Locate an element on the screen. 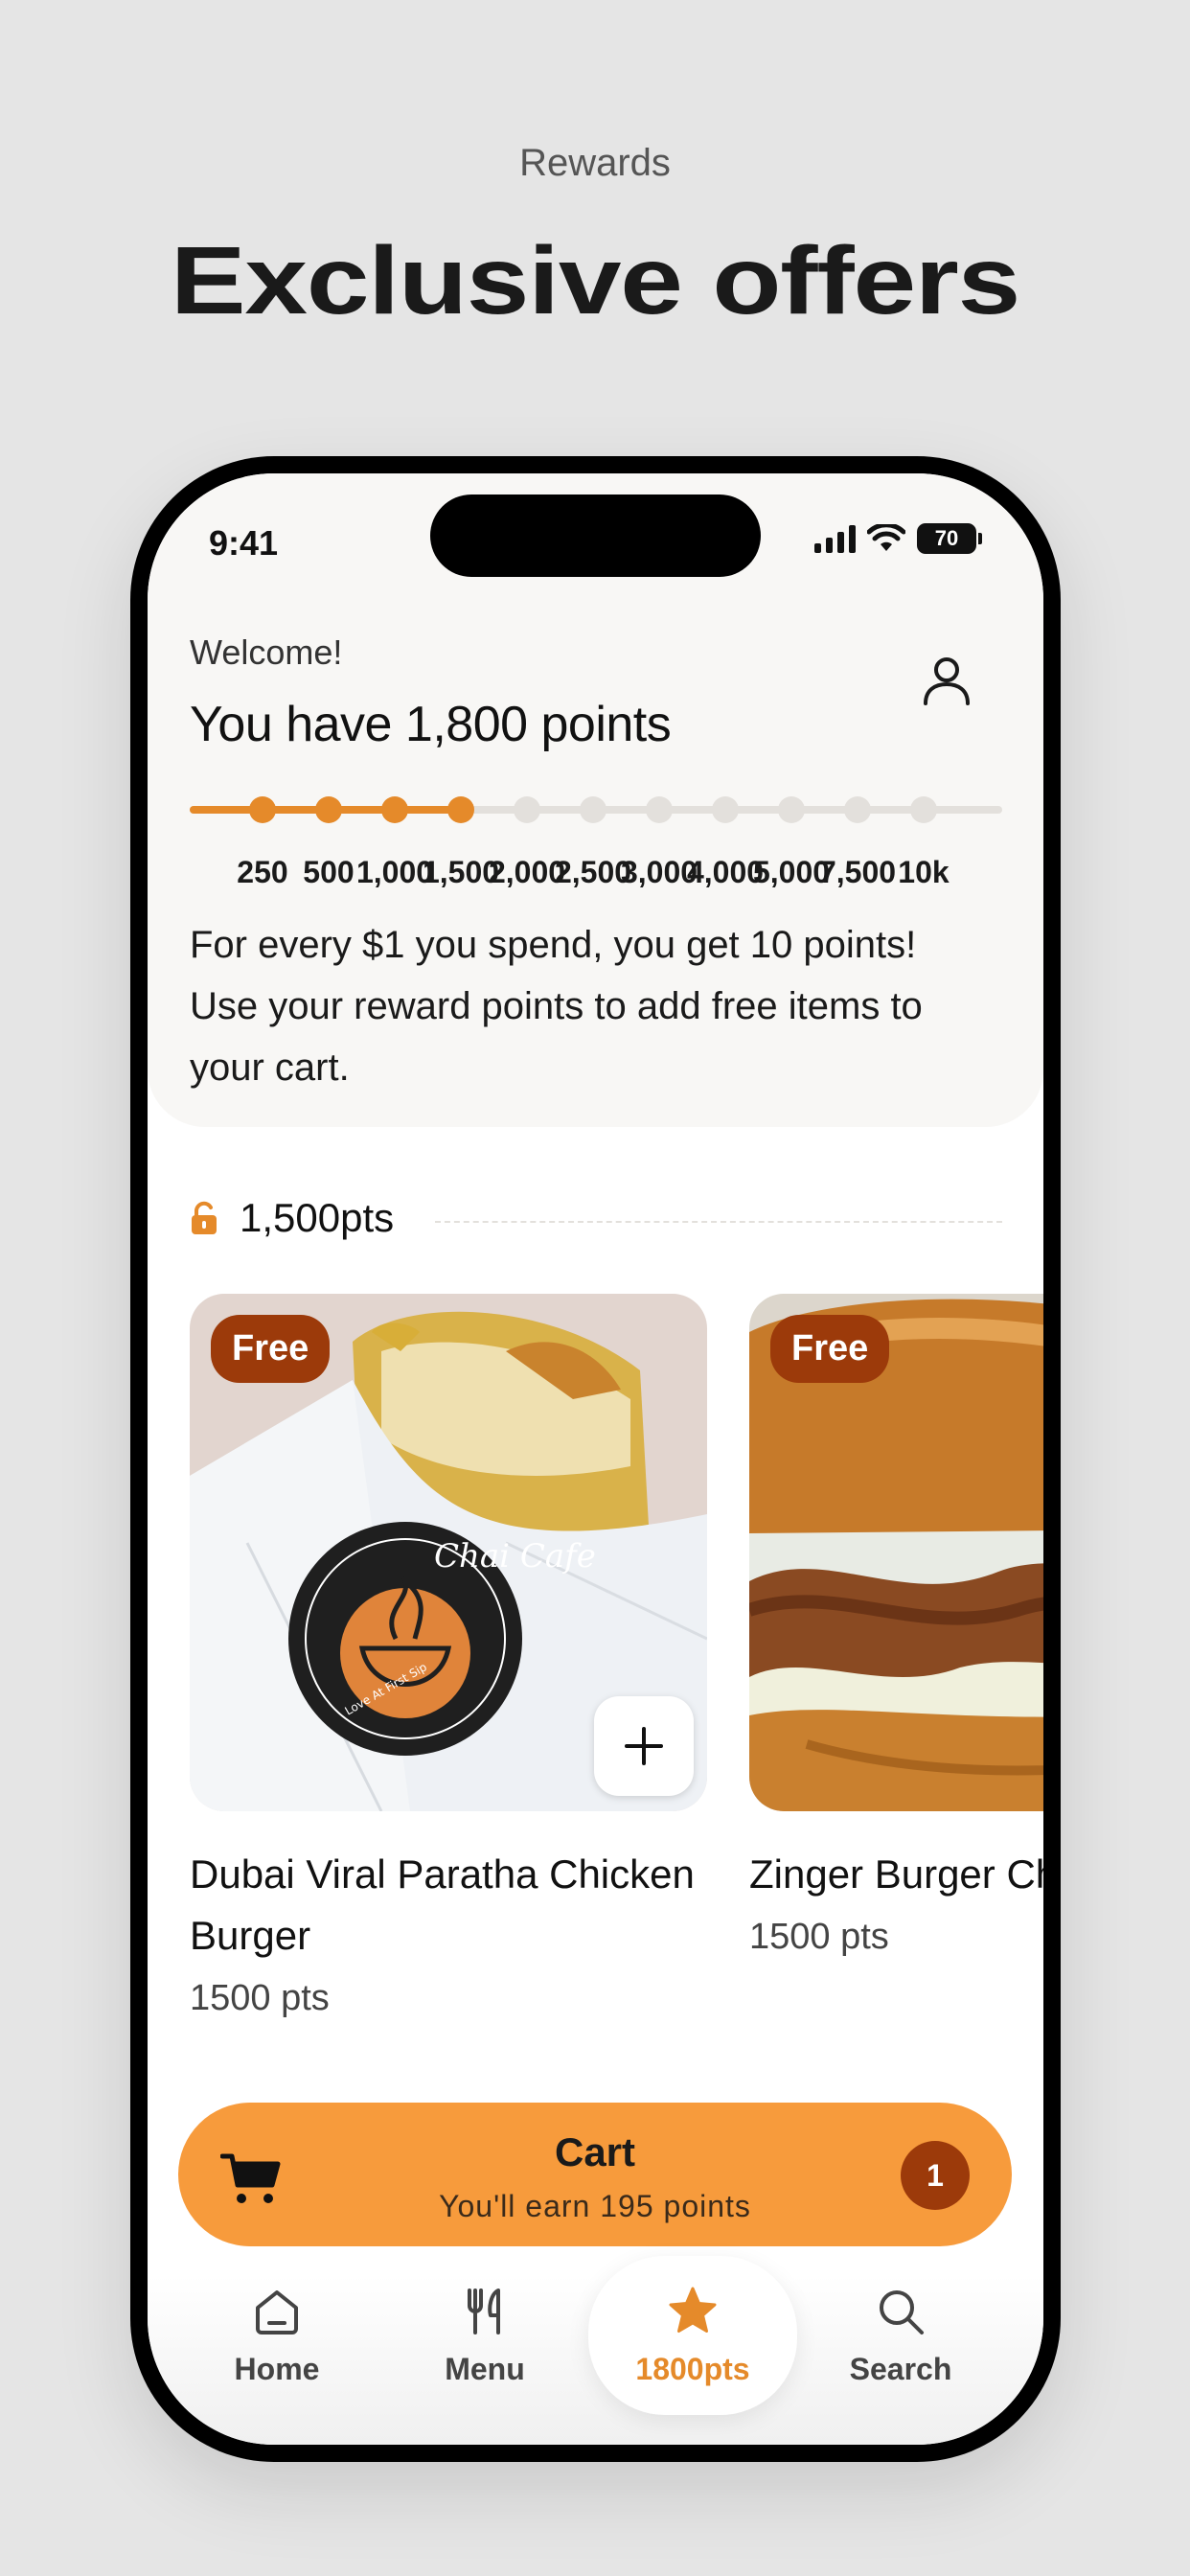 The height and width of the screenshot is (2576, 1190). welcome-text: Welcome! is located at coordinates (266, 652).